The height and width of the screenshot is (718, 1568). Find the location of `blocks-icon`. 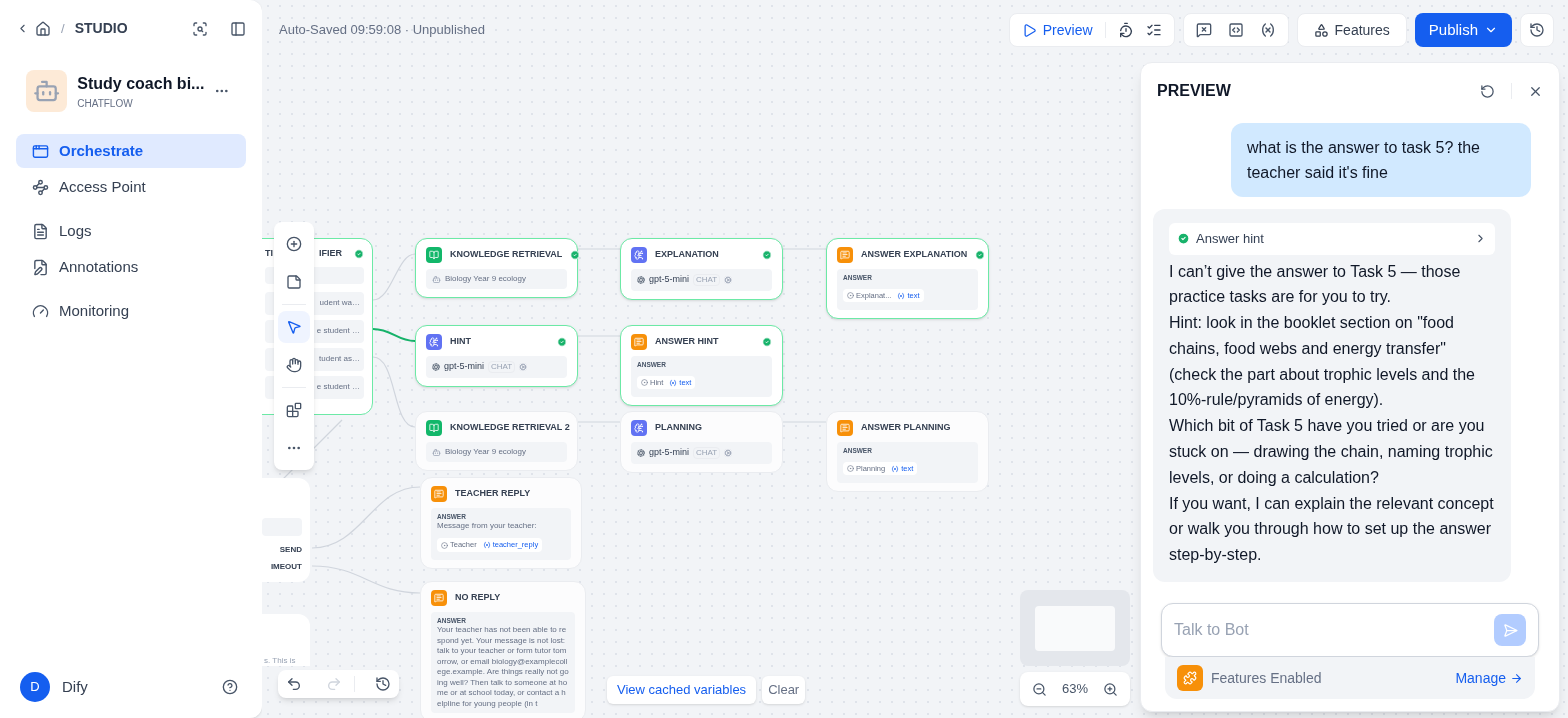

blocks-icon is located at coordinates (294, 410).